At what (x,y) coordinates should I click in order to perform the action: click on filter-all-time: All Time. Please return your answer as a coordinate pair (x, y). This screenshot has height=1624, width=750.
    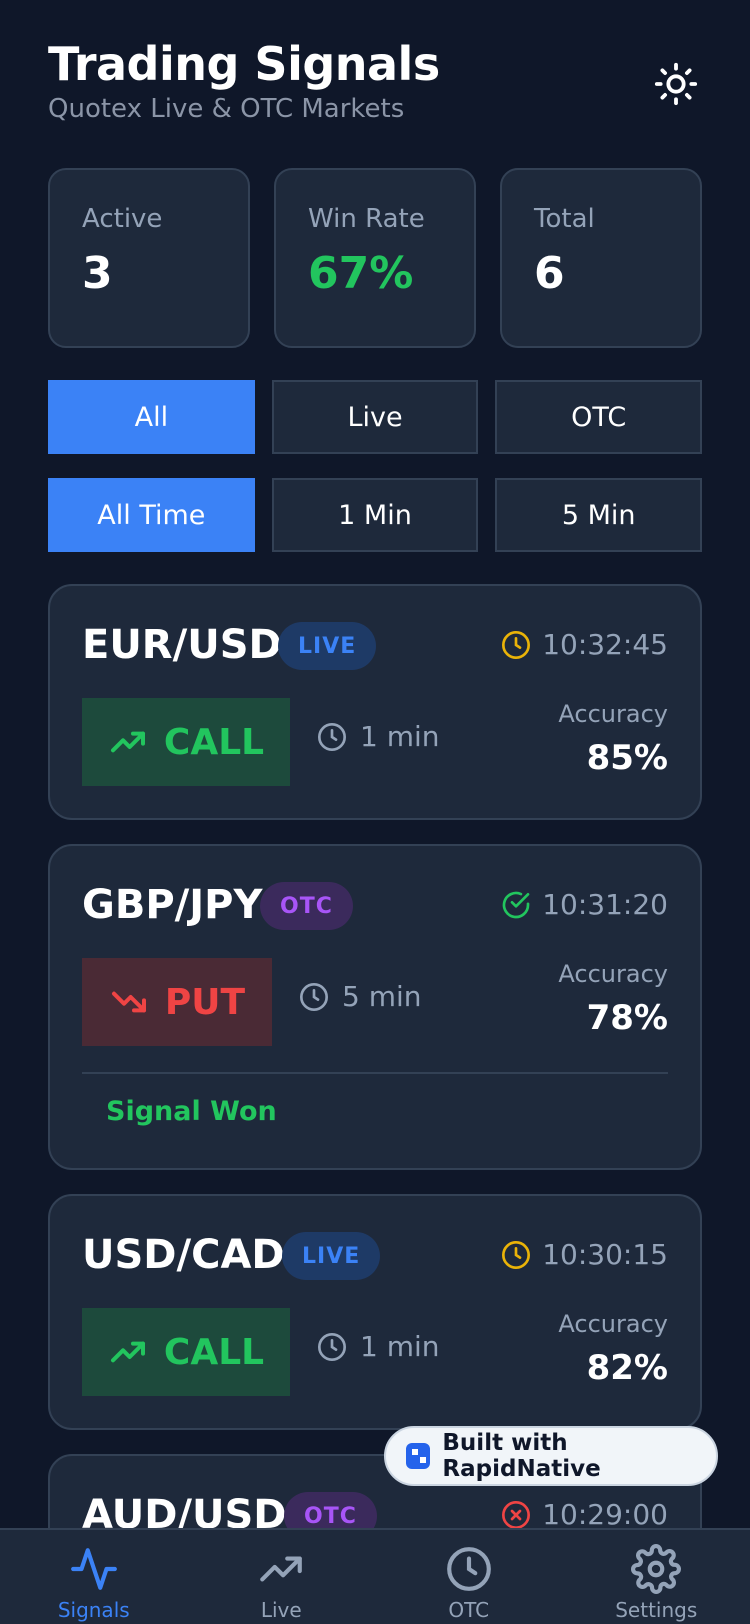
    Looking at the image, I should click on (151, 515).